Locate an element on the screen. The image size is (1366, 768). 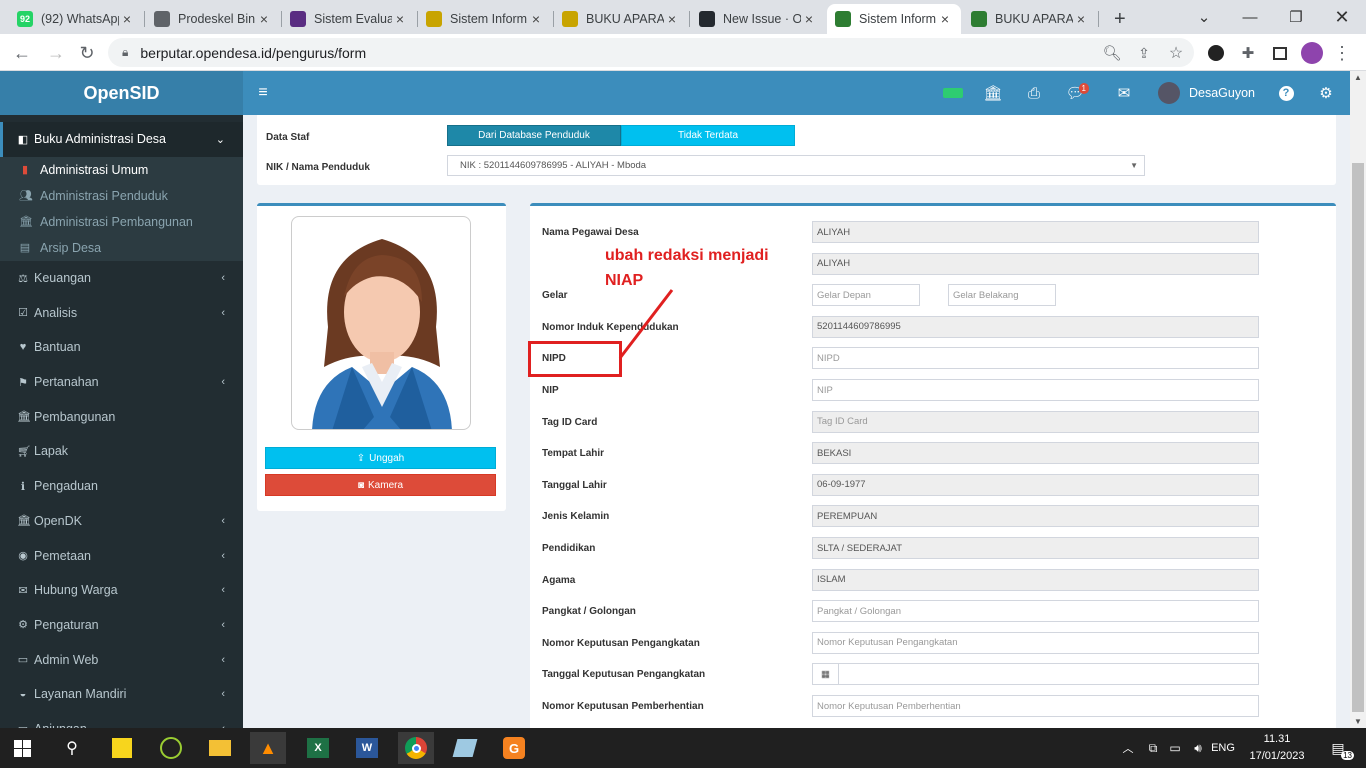
dari-database-button: Dari Database Penduduk is located at coordinates (534, 135).